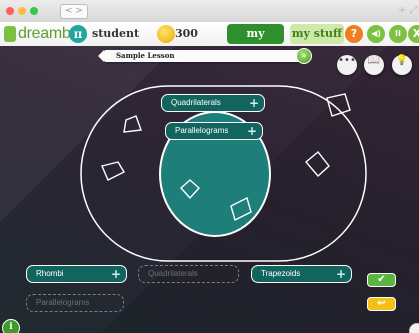 The height and width of the screenshot is (333, 419). What do you see at coordinates (413, 34) in the screenshot?
I see `close-icon: X` at bounding box center [413, 34].